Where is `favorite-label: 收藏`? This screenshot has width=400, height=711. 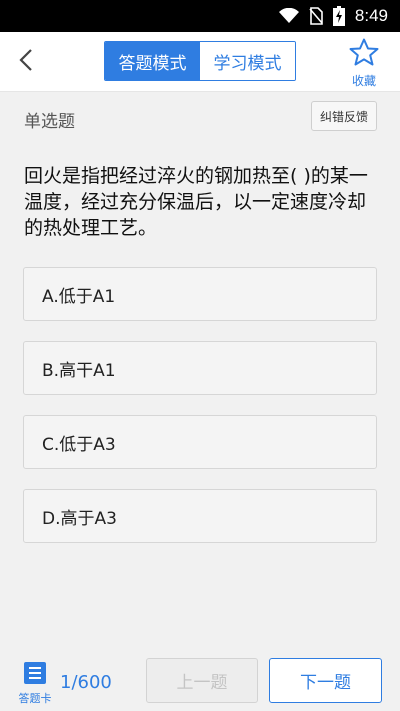 favorite-label: 收藏 is located at coordinates (363, 81).